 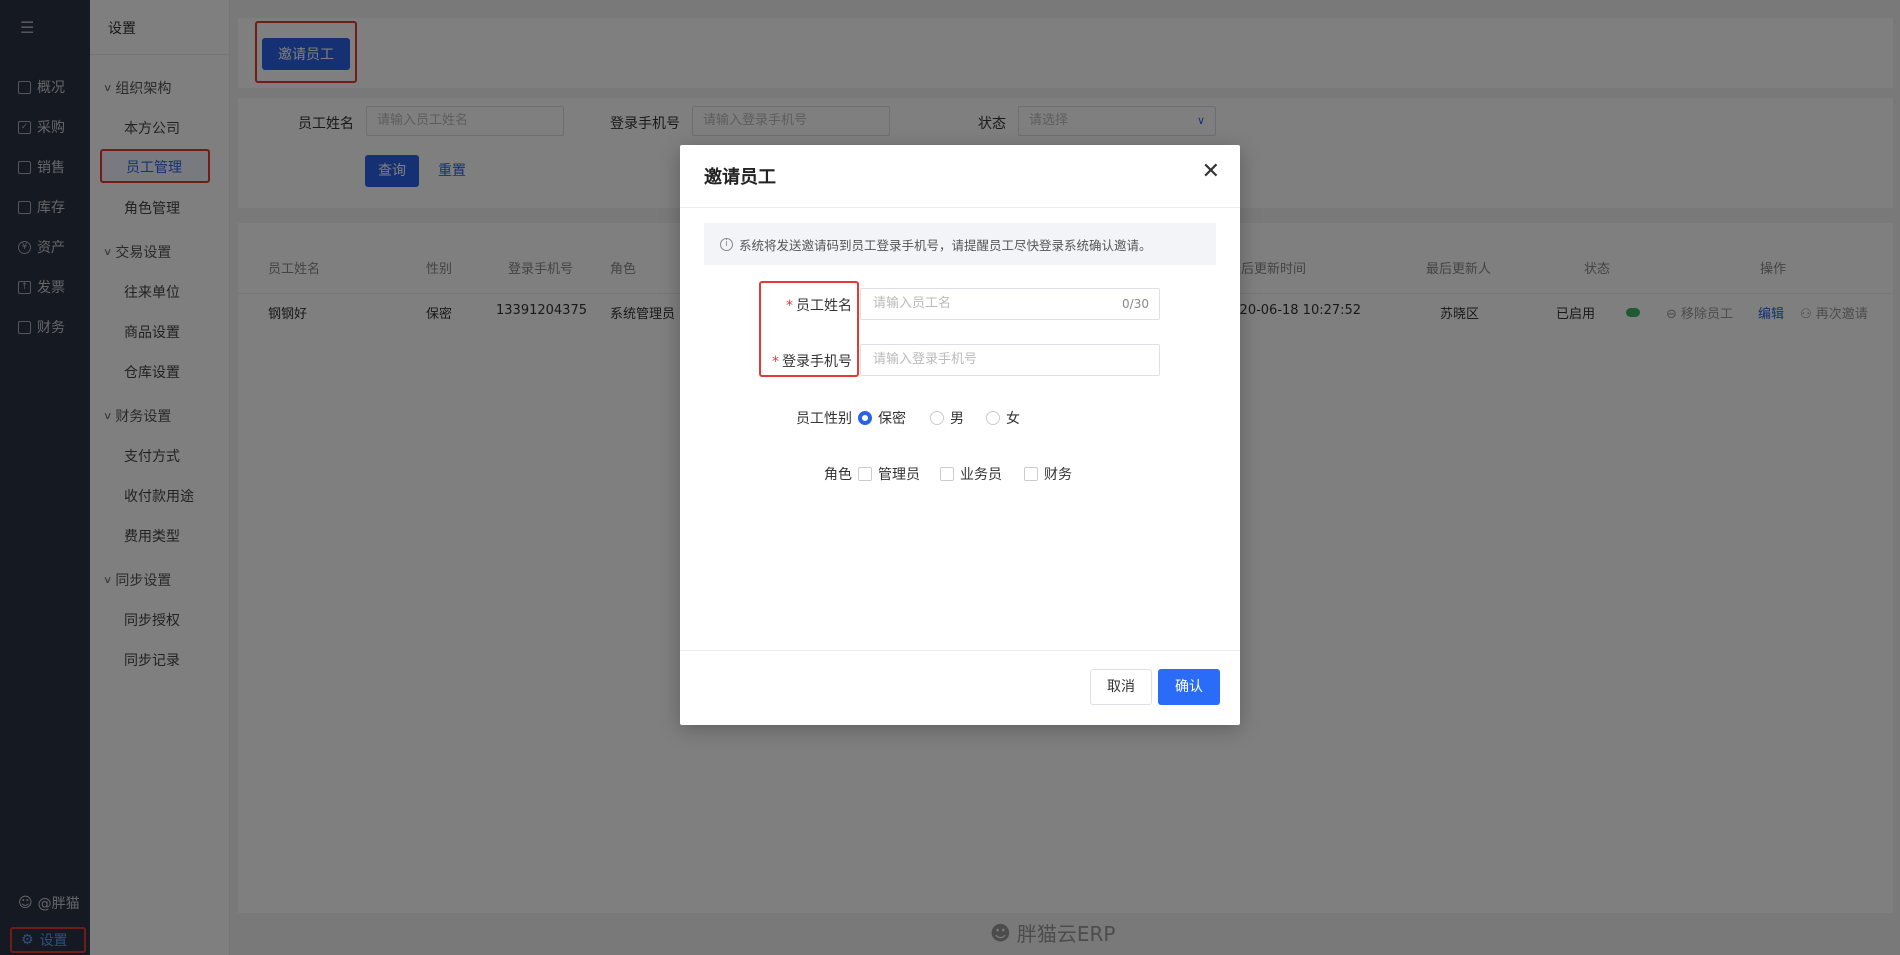 I want to click on info-icon: i, so click(x=726, y=244).